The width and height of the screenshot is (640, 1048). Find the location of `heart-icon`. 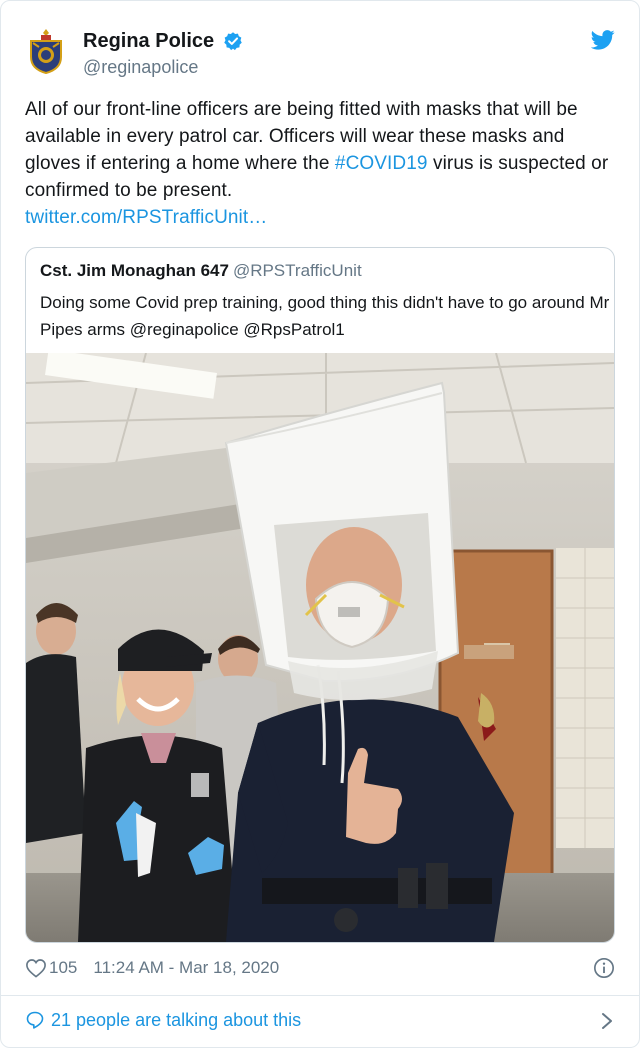

heart-icon is located at coordinates (36, 968).